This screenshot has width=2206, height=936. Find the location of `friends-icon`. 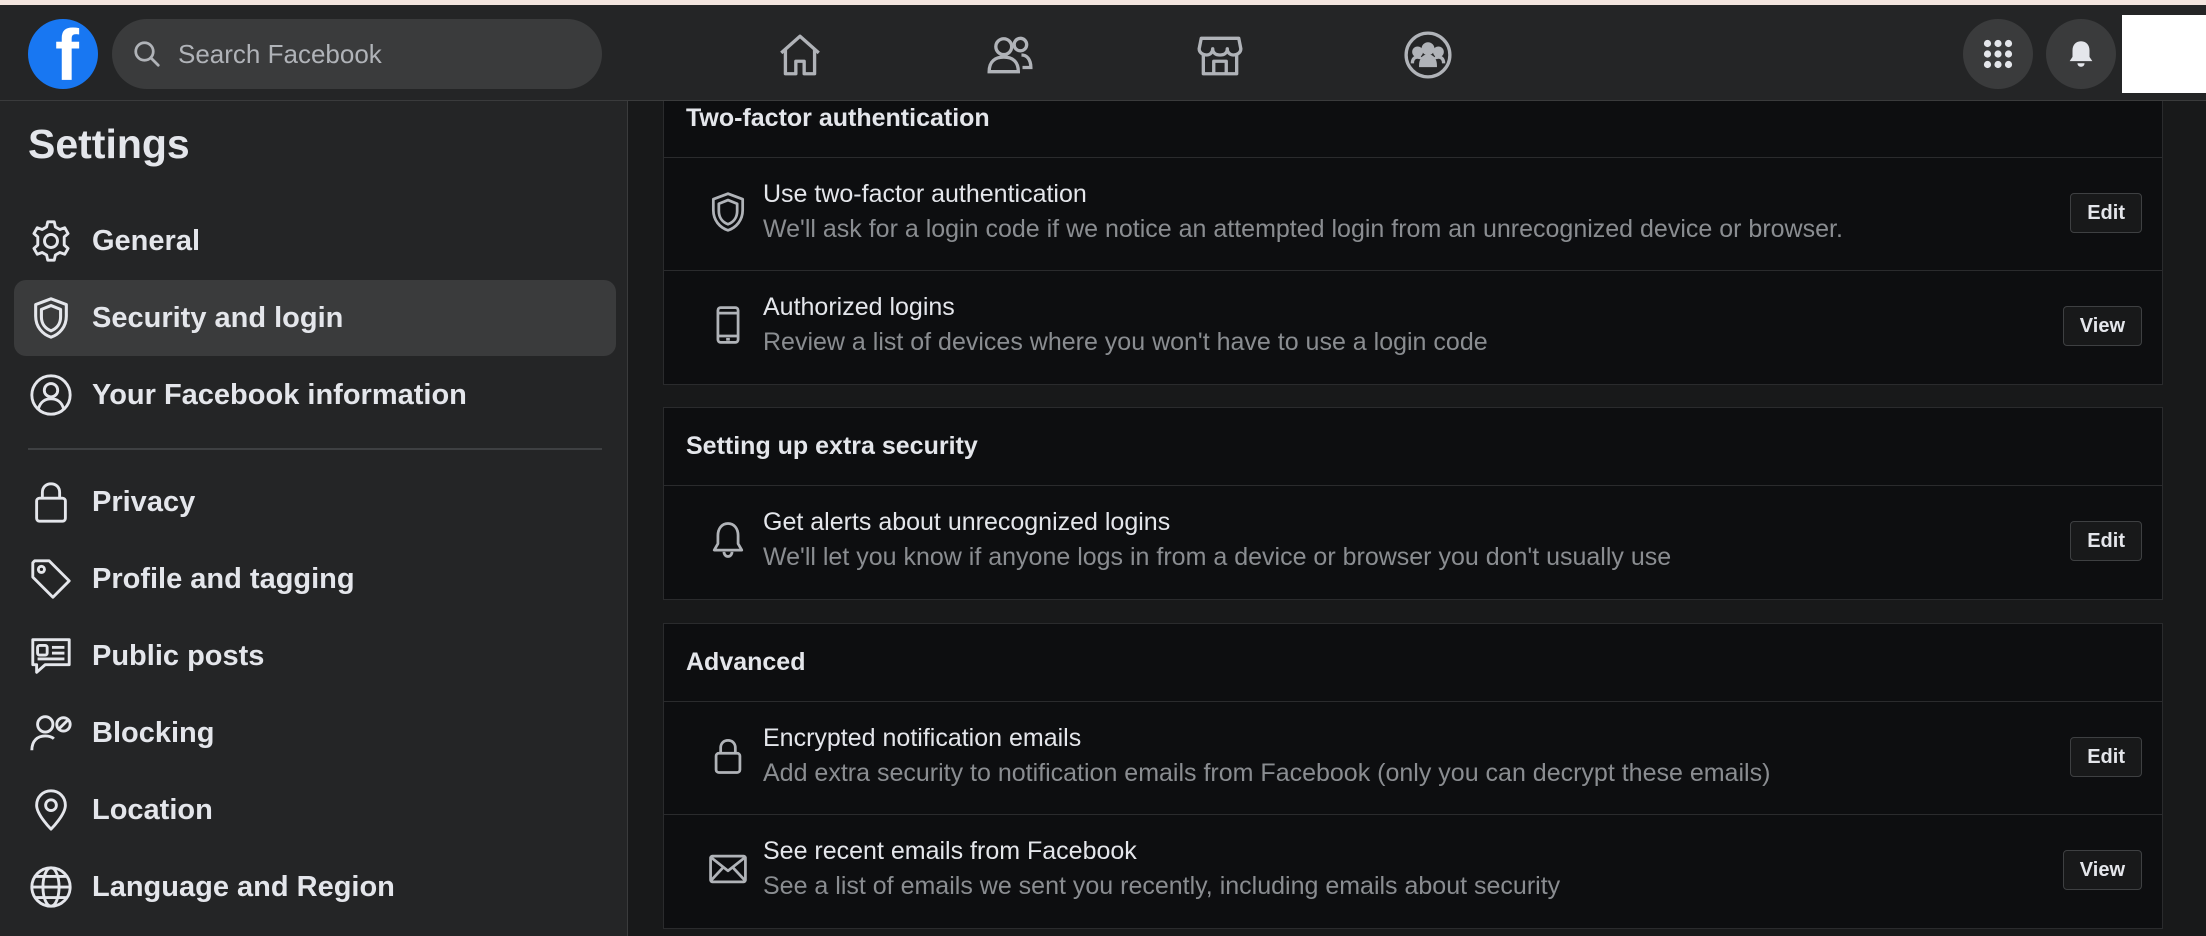

friends-icon is located at coordinates (1010, 55).